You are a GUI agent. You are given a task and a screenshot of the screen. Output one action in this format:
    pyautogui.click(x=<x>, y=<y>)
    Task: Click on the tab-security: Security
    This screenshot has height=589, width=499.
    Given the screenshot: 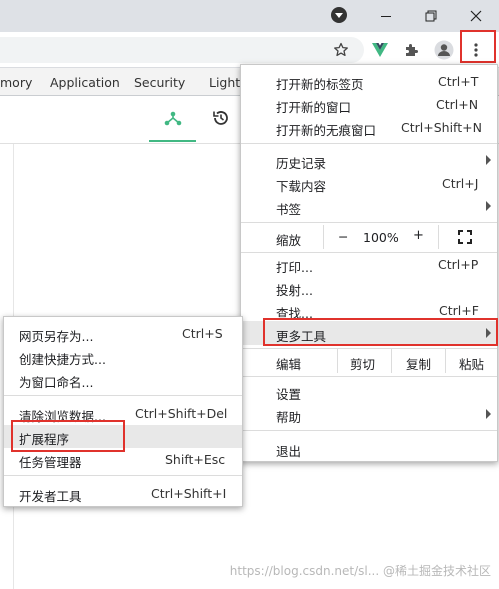 What is the action you would take?
    pyautogui.click(x=159, y=82)
    